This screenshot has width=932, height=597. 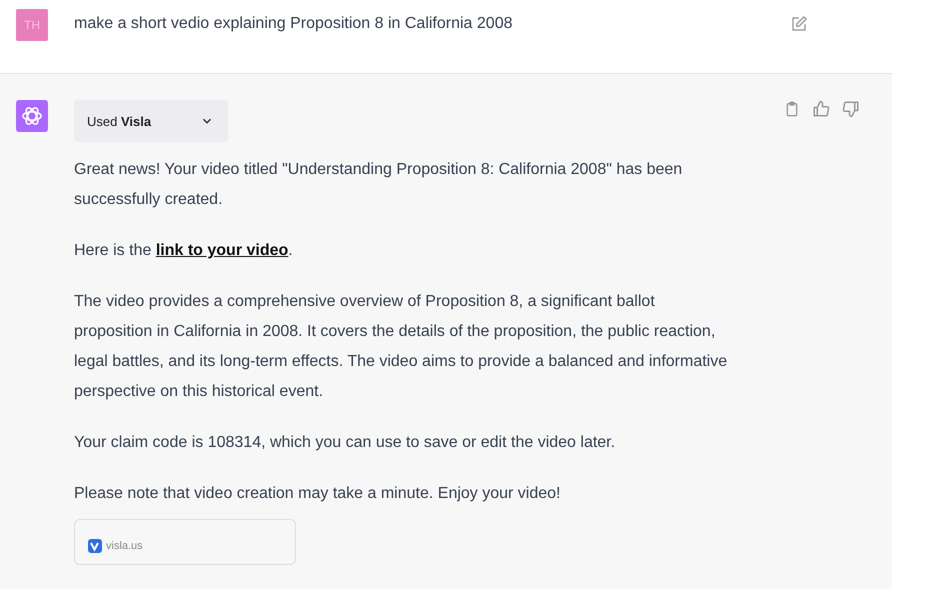 What do you see at coordinates (799, 24) in the screenshot?
I see `edit-icon` at bounding box center [799, 24].